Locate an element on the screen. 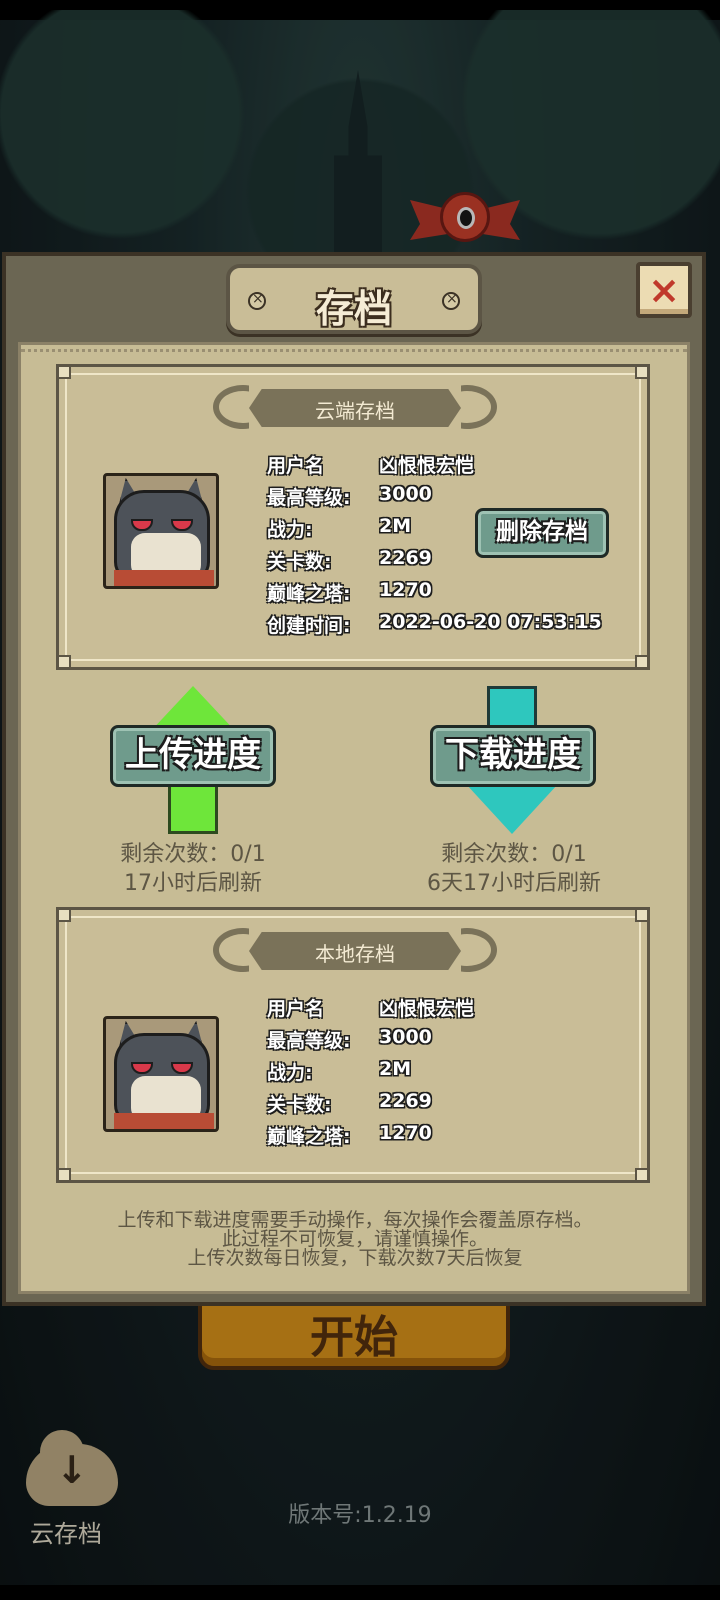 This screenshot has width=720, height=1600. dialog-title-plate: 存档 is located at coordinates (354, 299).